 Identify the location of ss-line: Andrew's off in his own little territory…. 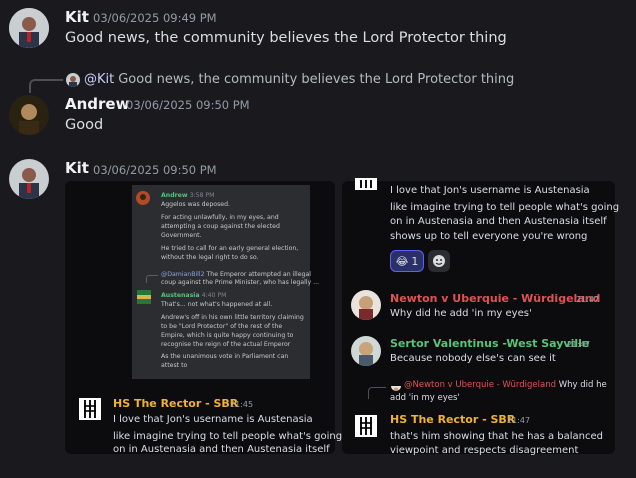
(232, 317).